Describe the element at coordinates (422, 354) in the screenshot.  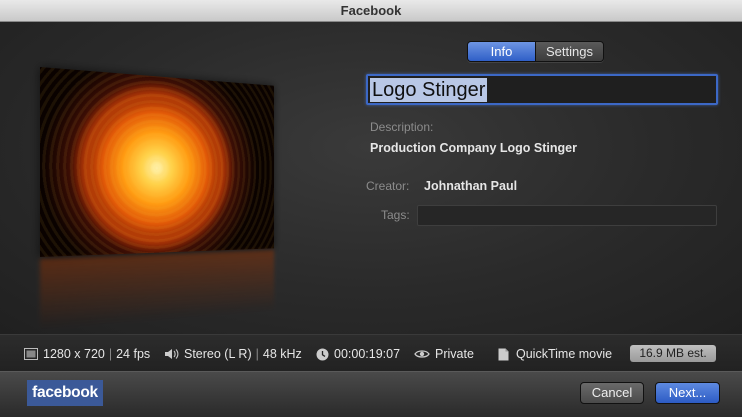
I see `eye-icon` at that location.